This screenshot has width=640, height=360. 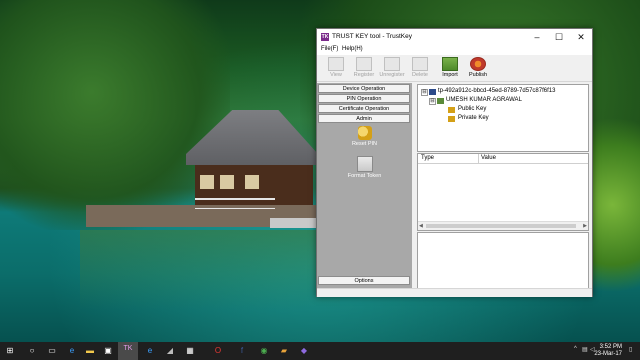 I want to click on store-icon: ▣, so click(x=108, y=351).